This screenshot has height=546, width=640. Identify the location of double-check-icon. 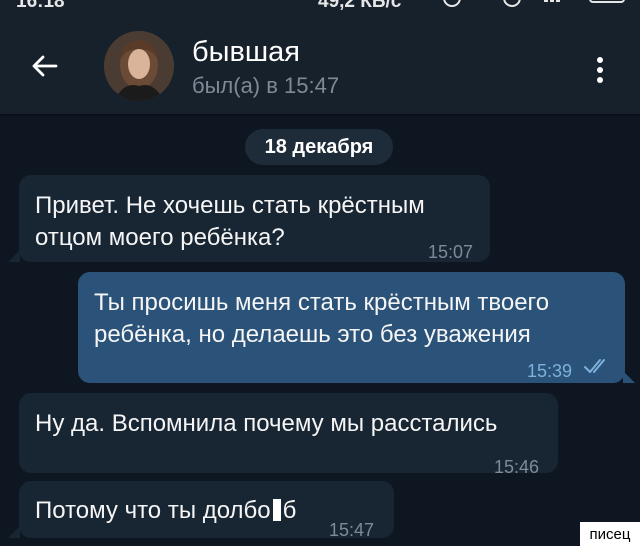
(594, 366).